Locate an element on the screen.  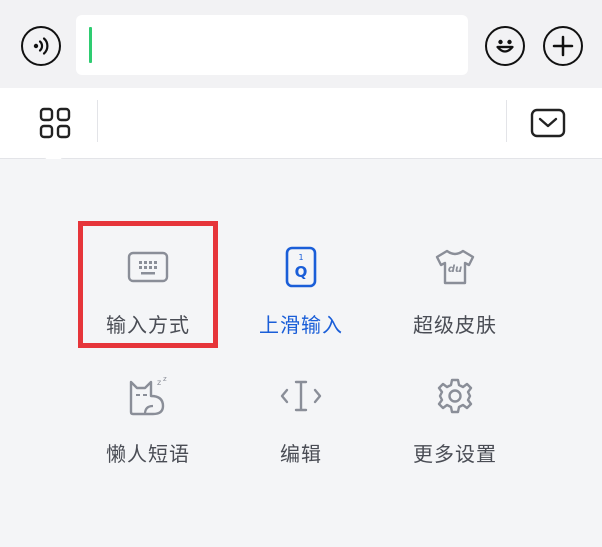
grid-menu-button is located at coordinates (55, 123).